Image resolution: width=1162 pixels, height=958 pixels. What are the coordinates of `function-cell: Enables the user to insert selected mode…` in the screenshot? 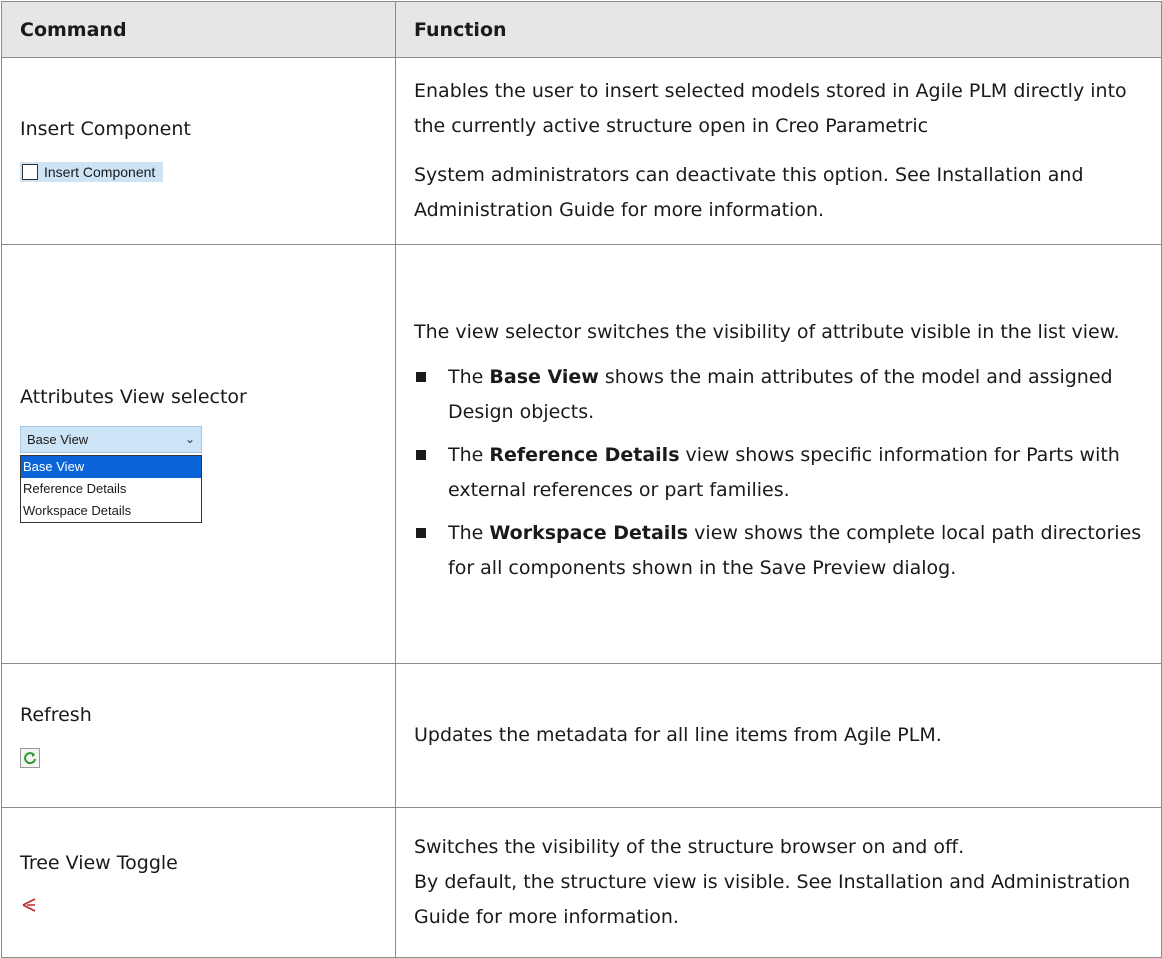 It's located at (778, 151).